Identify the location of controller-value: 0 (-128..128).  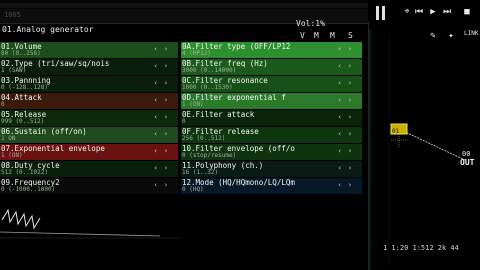
(24, 87).